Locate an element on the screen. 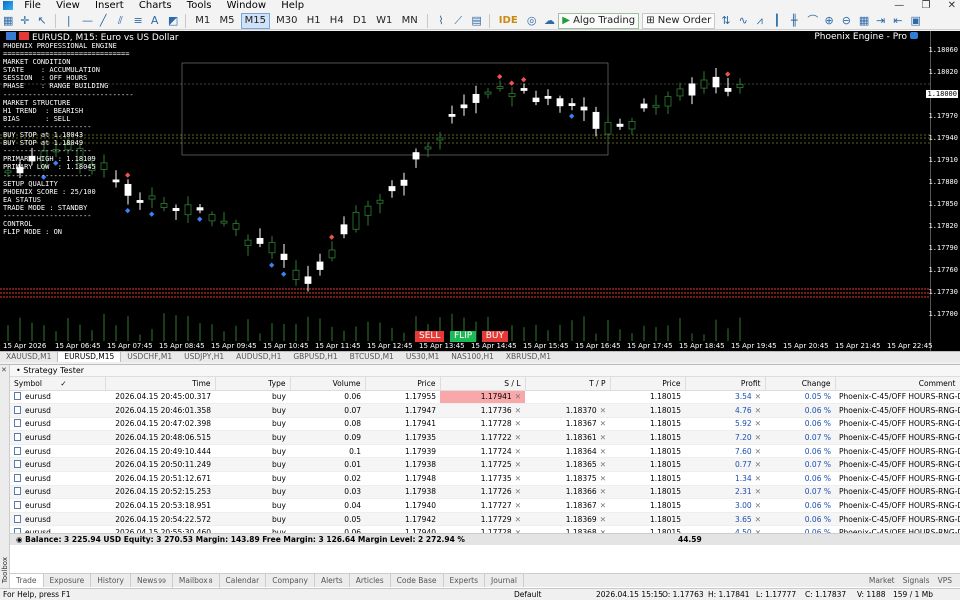 This screenshot has width=960, height=600. toolbox-tab: Articles is located at coordinates (370, 580).